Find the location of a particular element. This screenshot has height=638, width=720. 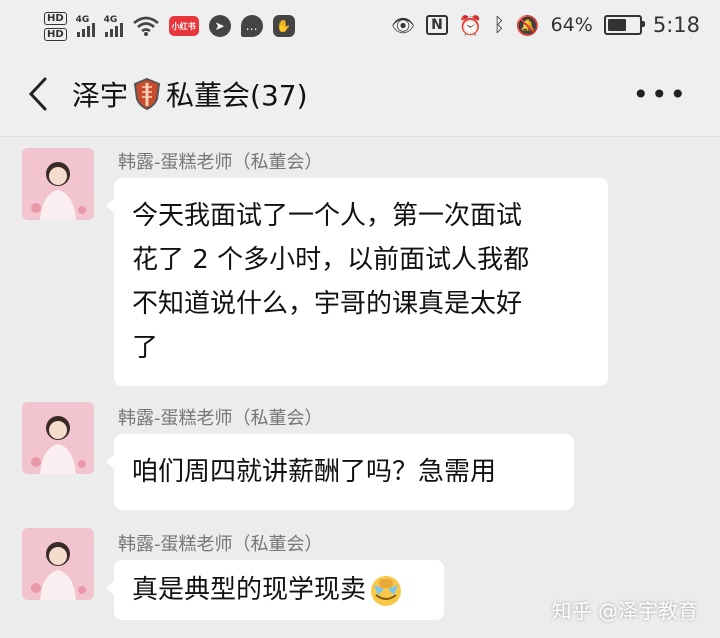

signal-2-label: 4G is located at coordinates (110, 20).